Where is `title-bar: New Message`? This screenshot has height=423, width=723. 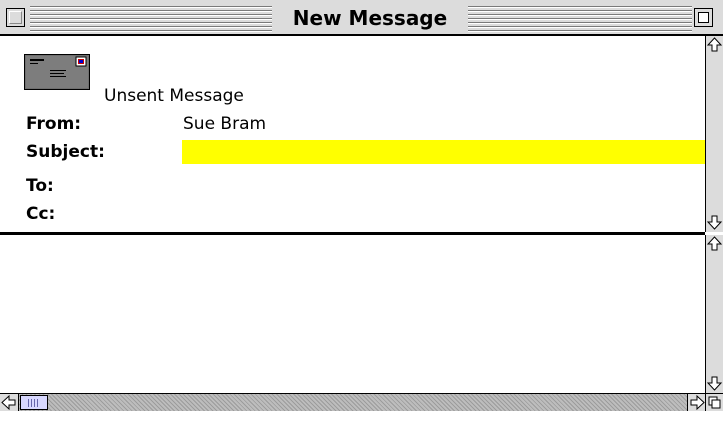 title-bar: New Message is located at coordinates (361, 18).